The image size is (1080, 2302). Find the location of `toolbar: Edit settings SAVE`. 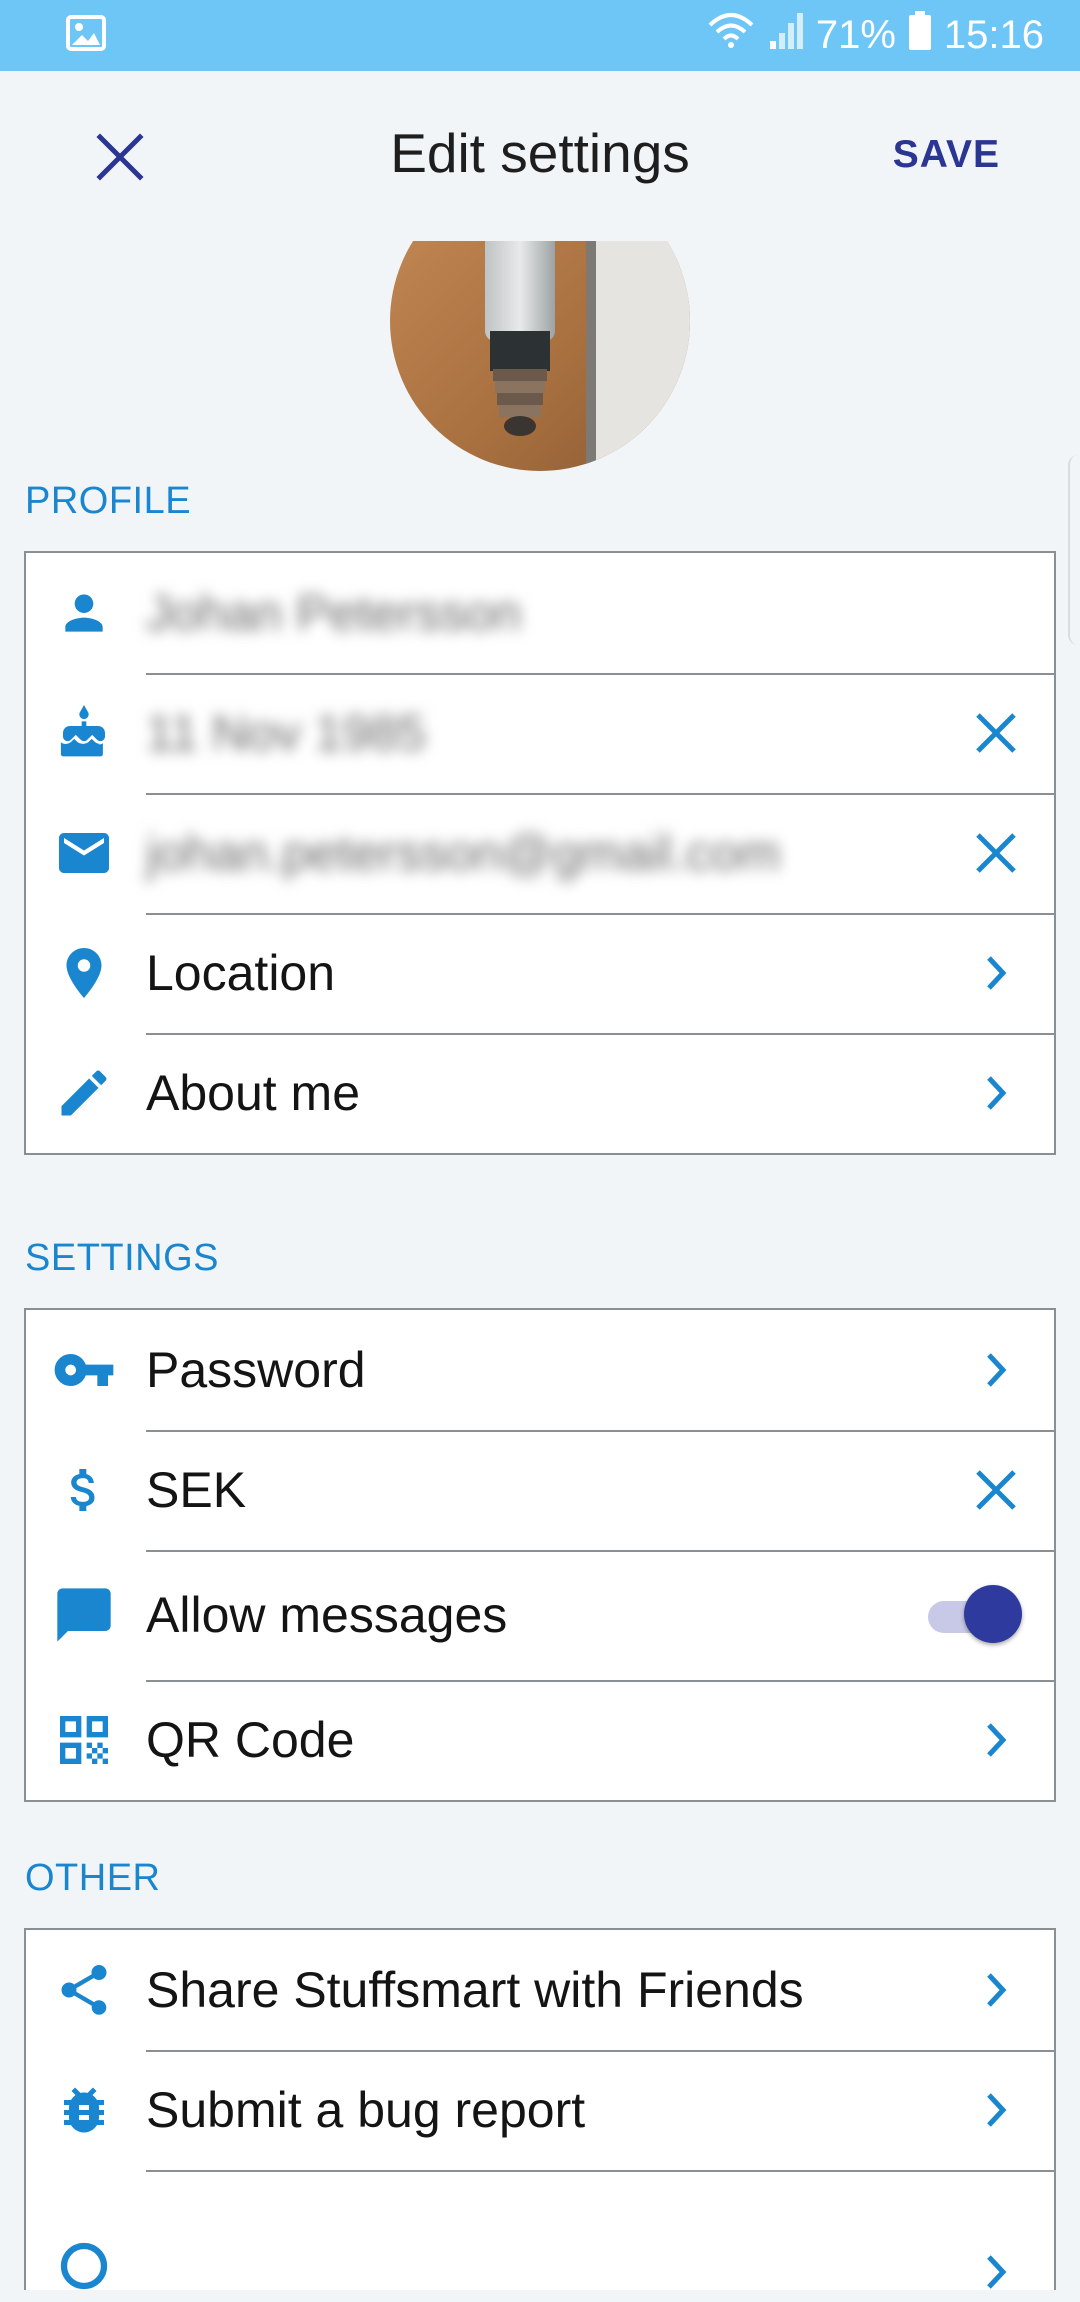

toolbar: Edit settings SAVE is located at coordinates (540, 156).